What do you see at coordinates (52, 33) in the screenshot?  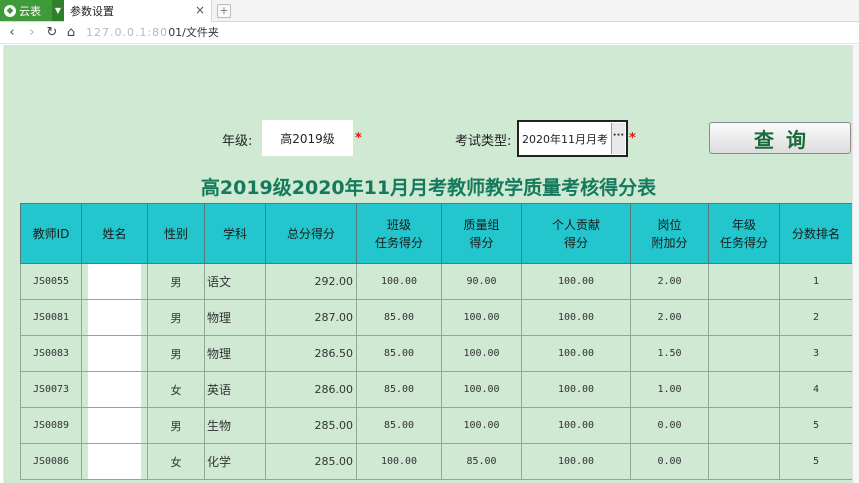 I see `refresh-icon: ↻` at bounding box center [52, 33].